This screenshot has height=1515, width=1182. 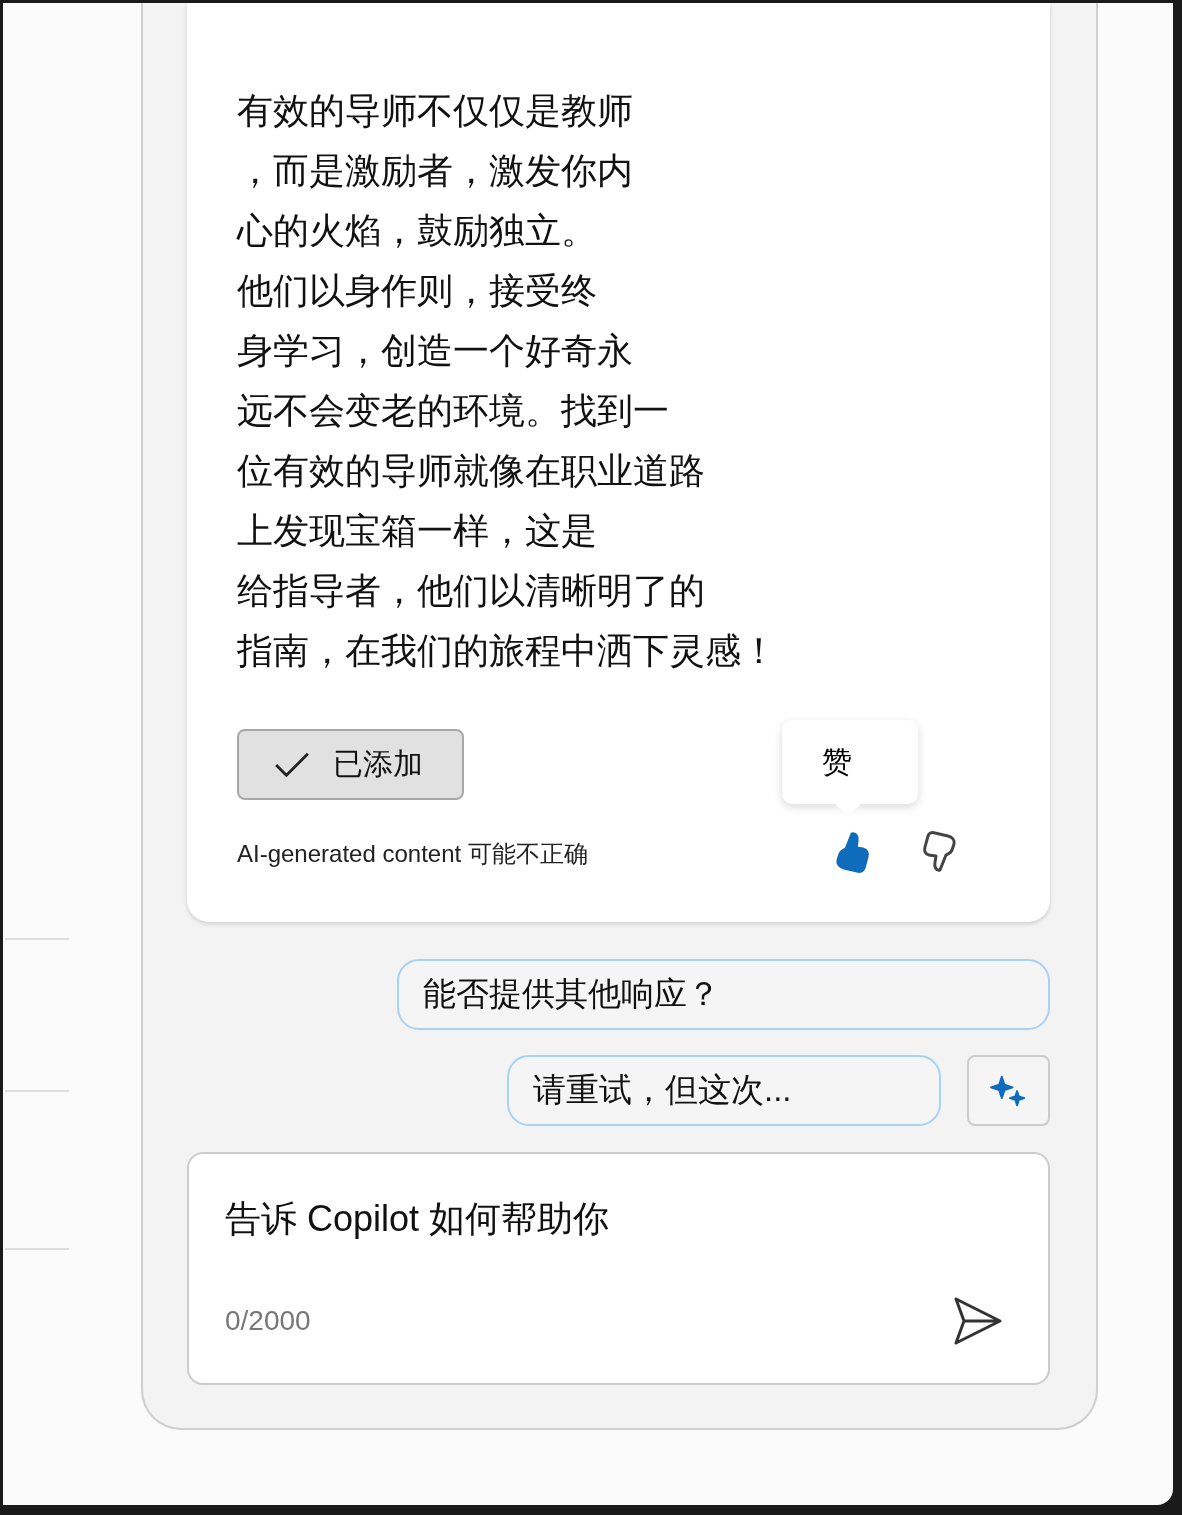 What do you see at coordinates (471, 470) in the screenshot?
I see `response-line: 位有效的导师就像在职业道路` at bounding box center [471, 470].